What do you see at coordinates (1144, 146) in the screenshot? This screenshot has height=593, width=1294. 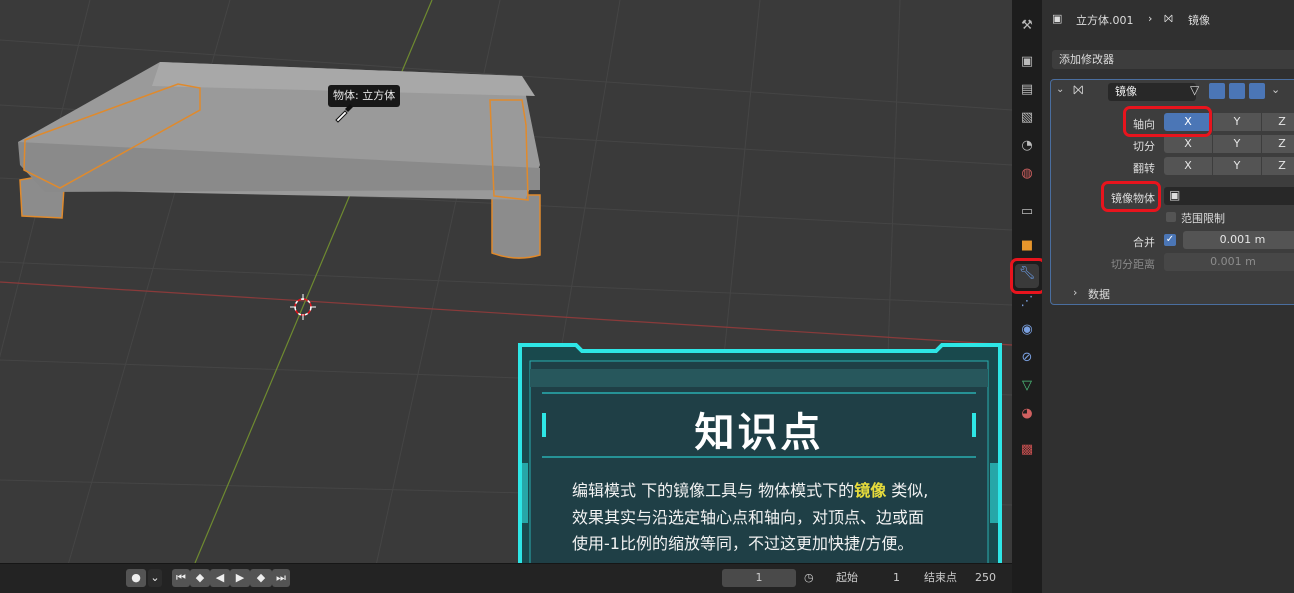 I see `bisect-label: 切分` at bounding box center [1144, 146].